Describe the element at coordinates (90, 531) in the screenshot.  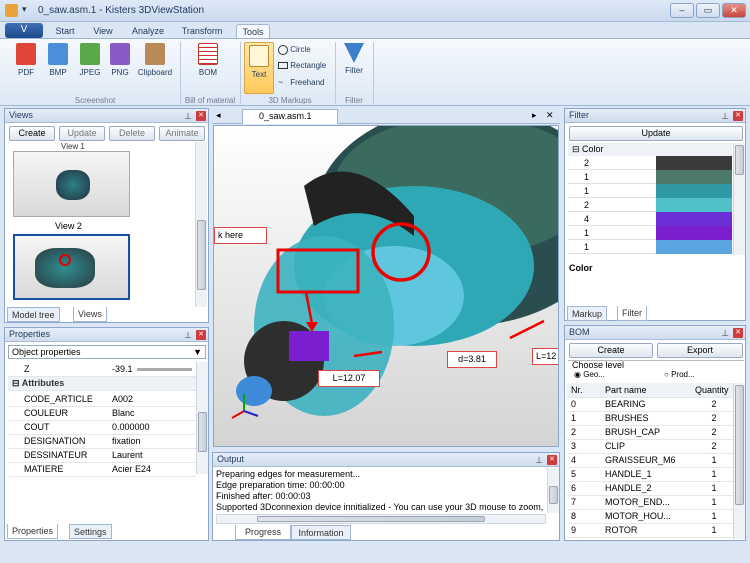
I see `tab-settings: Settings` at that location.